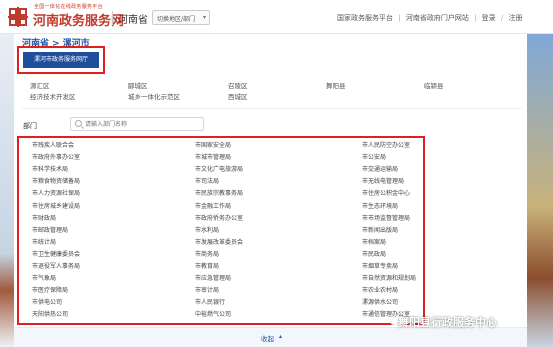 The height and width of the screenshot is (347, 553). I want to click on department-item: 市医疗保障局, so click(50, 289).